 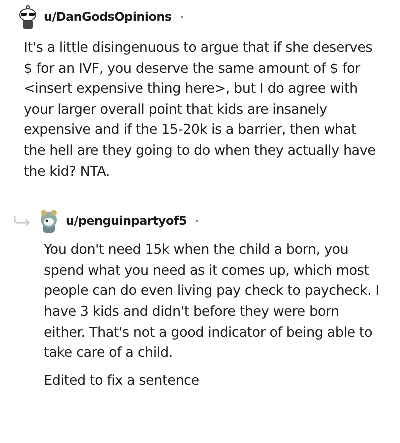 What do you see at coordinates (108, 17) in the screenshot?
I see `username: u/DanGodsOpinions` at bounding box center [108, 17].